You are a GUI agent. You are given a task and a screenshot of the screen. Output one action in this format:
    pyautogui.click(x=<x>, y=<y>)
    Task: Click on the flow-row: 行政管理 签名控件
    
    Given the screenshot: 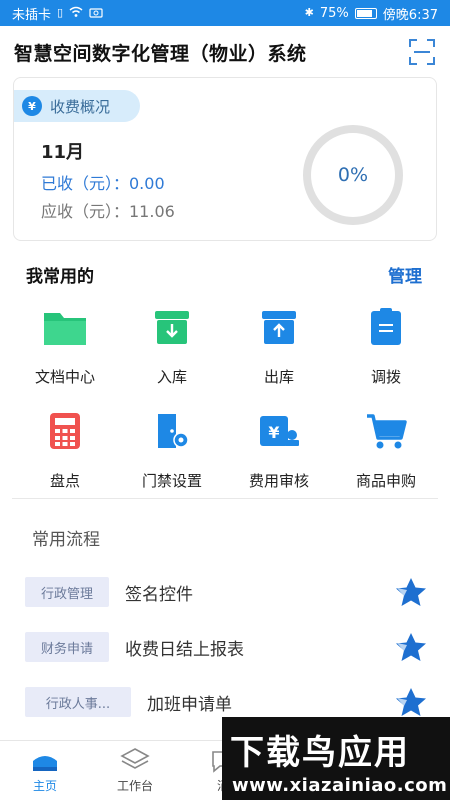 What is the action you would take?
    pyautogui.click(x=235, y=592)
    